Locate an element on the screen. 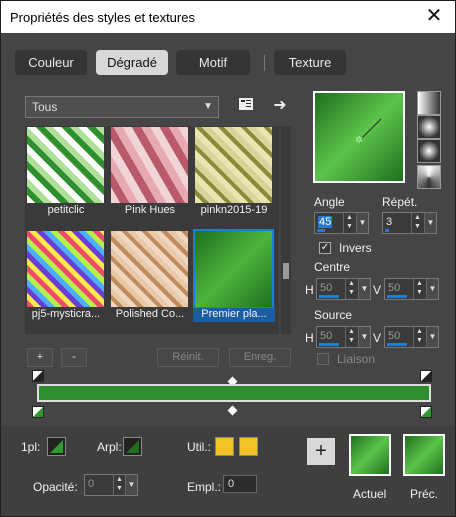 Image resolution: width=456 pixels, height=517 pixels. arrow-right-icon: ➜ is located at coordinates (280, 104).